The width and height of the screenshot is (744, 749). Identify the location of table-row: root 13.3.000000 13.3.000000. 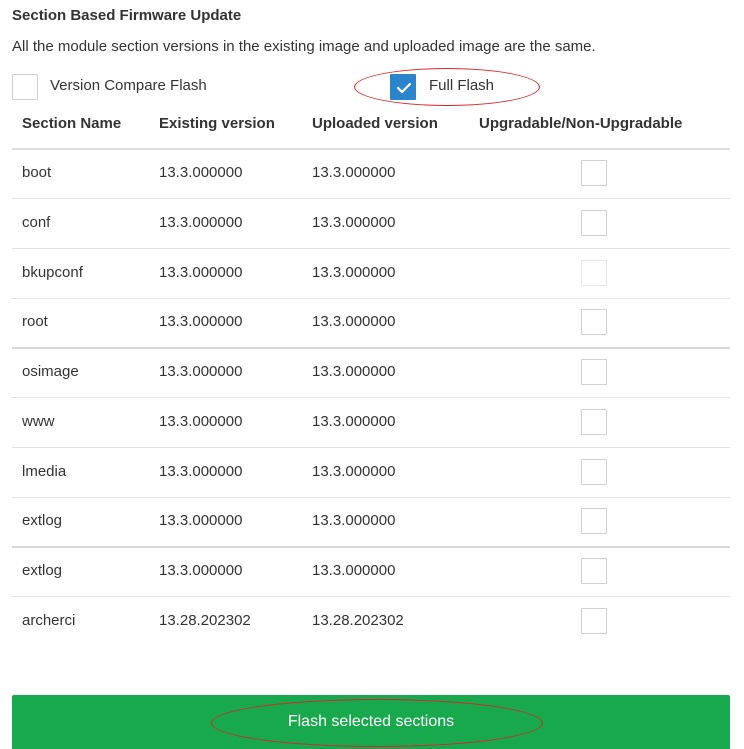
(371, 323).